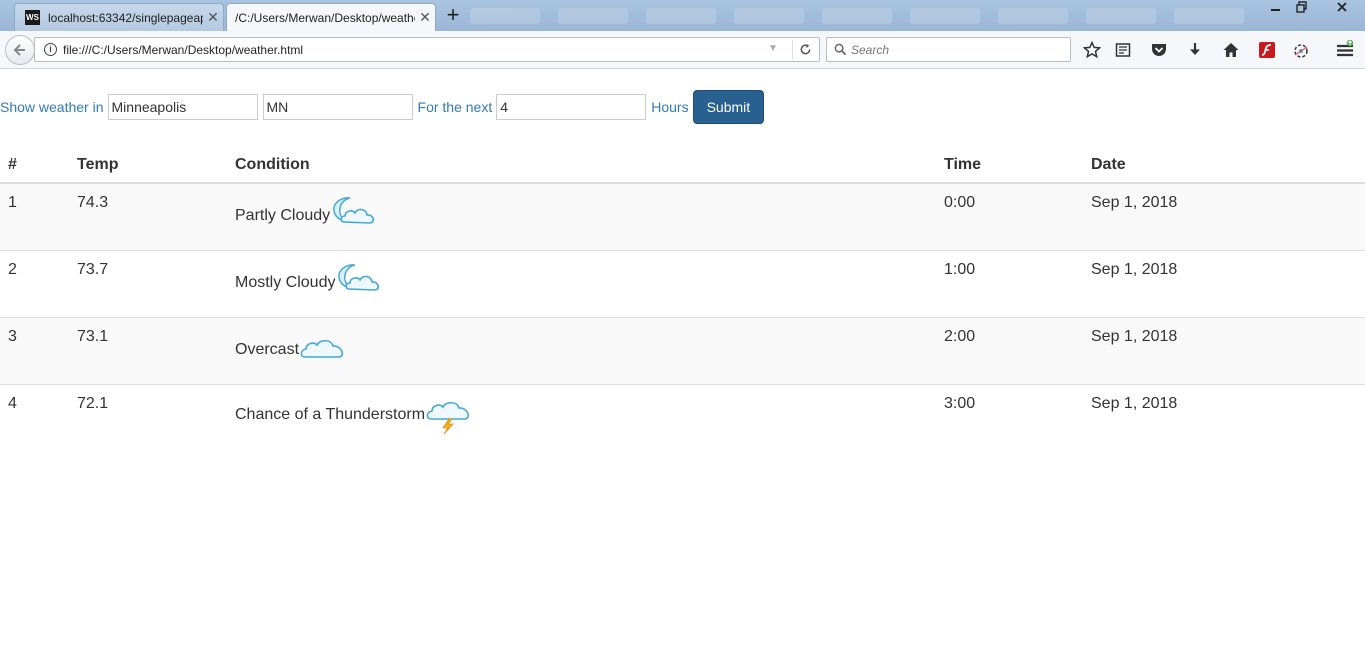 This screenshot has height=650, width=1365. I want to click on tab-title: localhost:63342/singlepageapp, so click(125, 17).